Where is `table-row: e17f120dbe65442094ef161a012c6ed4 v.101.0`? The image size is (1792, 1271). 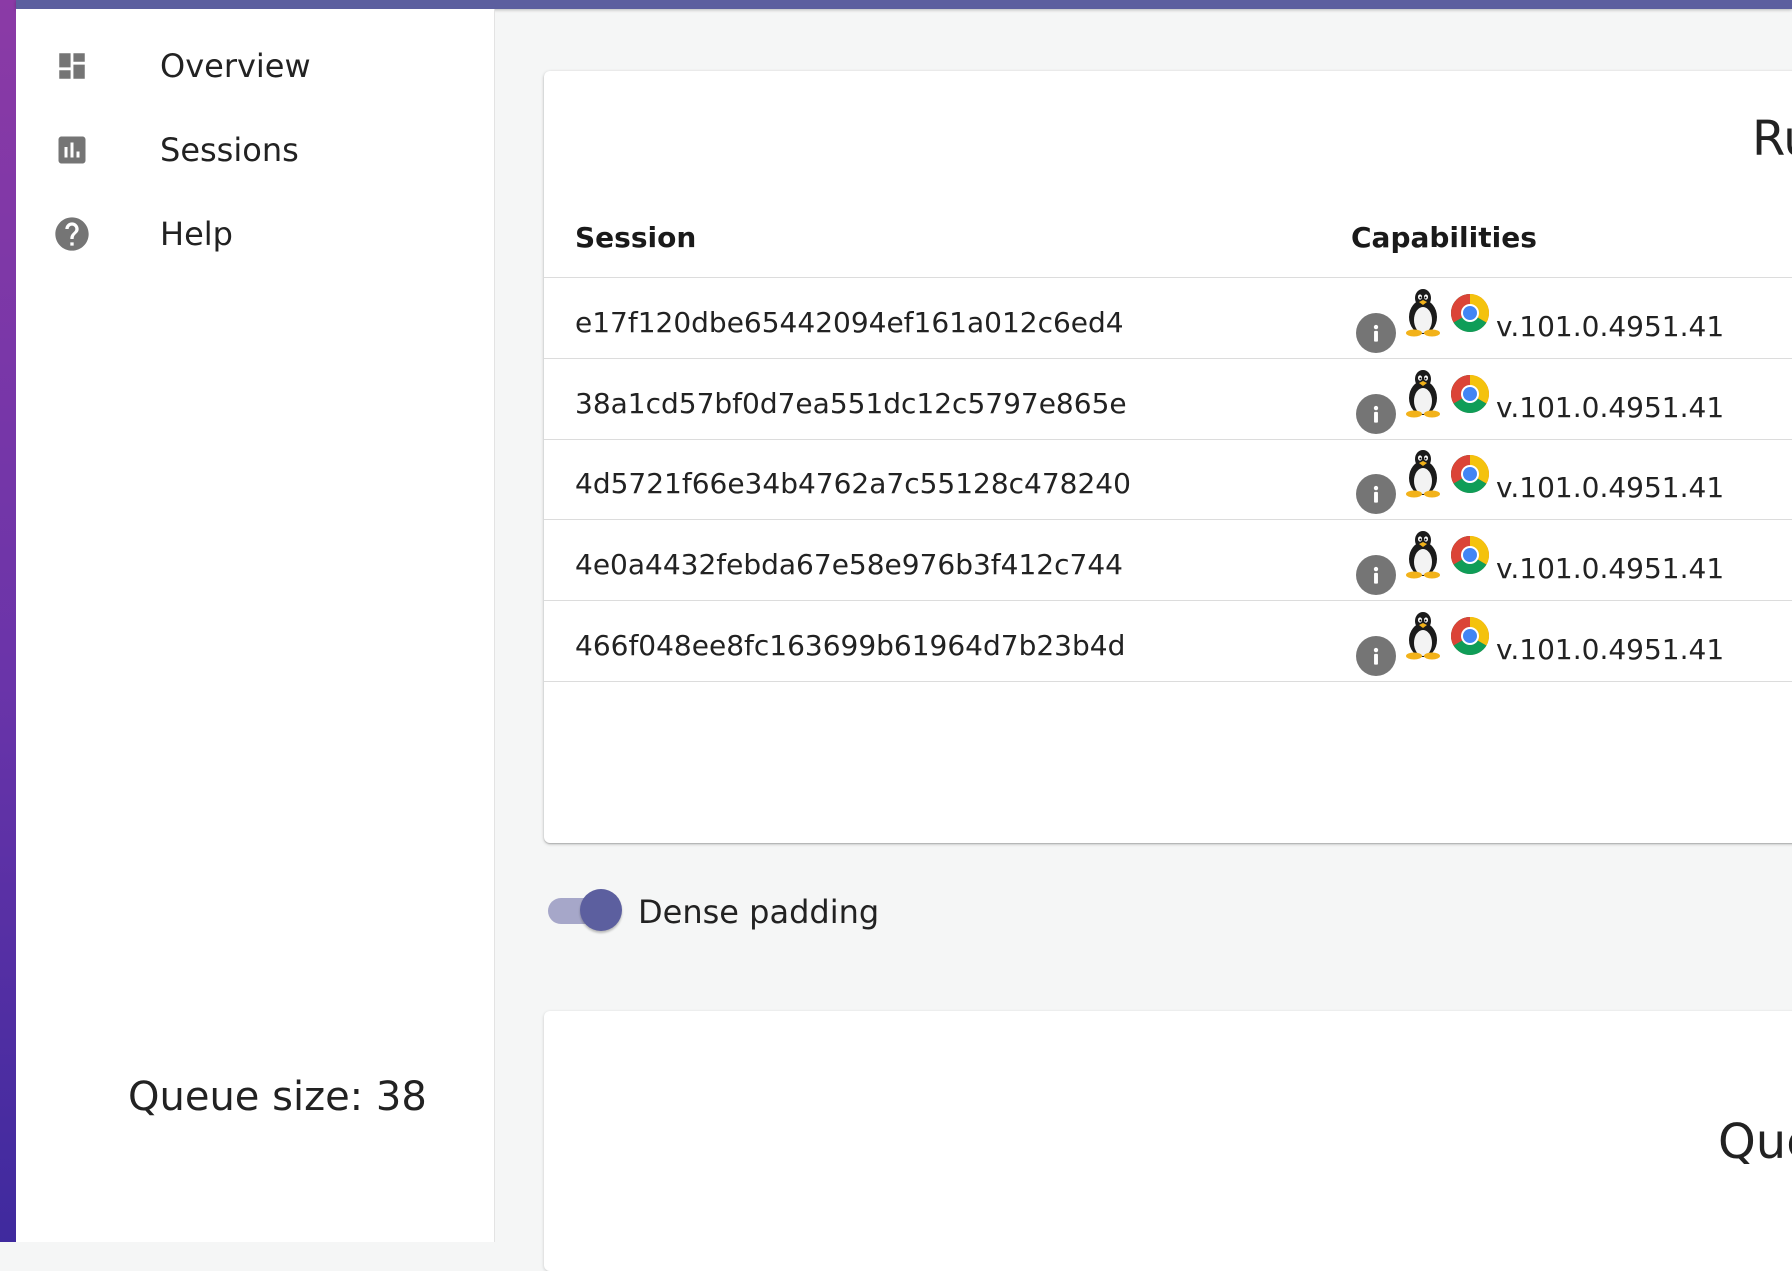
table-row: e17f120dbe65442094ef161a012c6ed4 v.101.0 is located at coordinates (1168, 318).